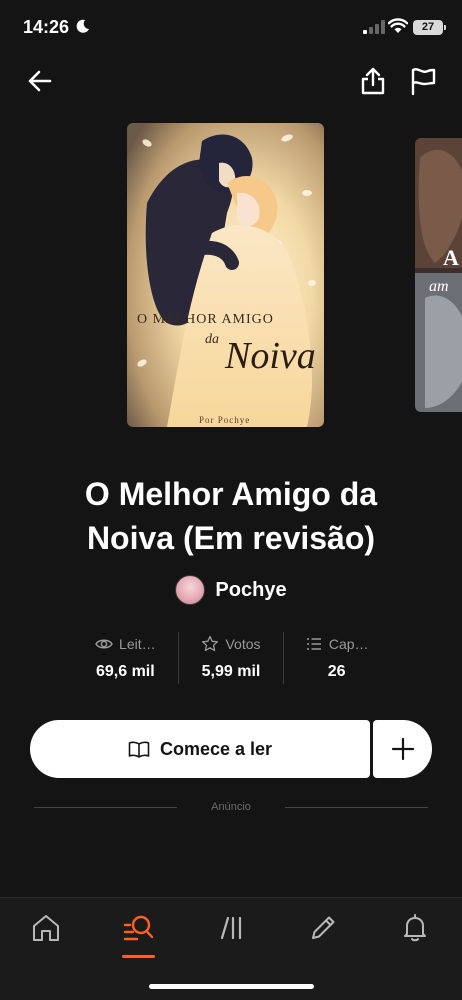 The image size is (462, 1000). I want to click on stat-votes-value: 5,99 mil, so click(231, 671).